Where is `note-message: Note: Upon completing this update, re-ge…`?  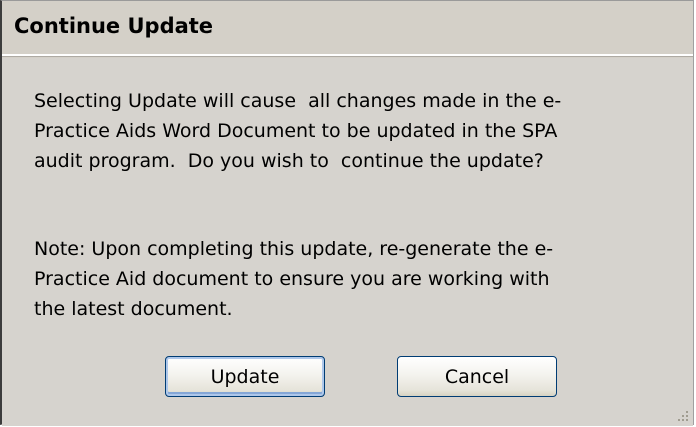 note-message: Note: Upon completing this update, re-ge… is located at coordinates (294, 279).